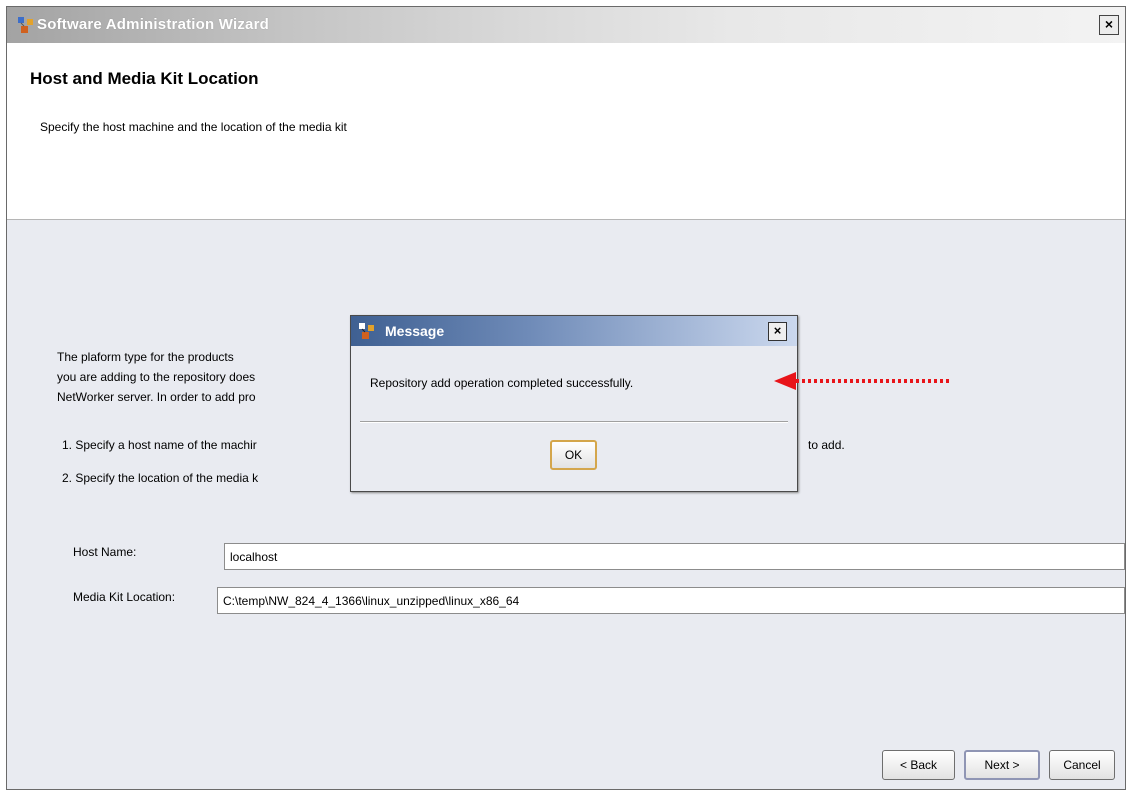  I want to click on step-1-tail: to add., so click(826, 445).